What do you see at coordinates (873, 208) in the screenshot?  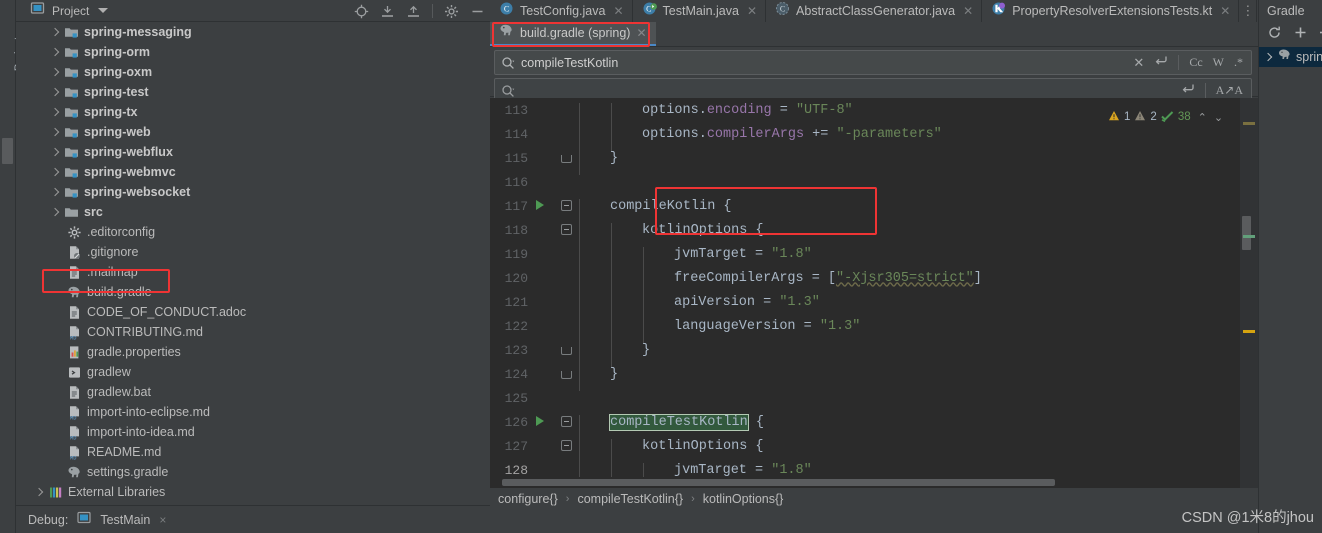 I see `code-line: 117 compileKotlin {` at bounding box center [873, 208].